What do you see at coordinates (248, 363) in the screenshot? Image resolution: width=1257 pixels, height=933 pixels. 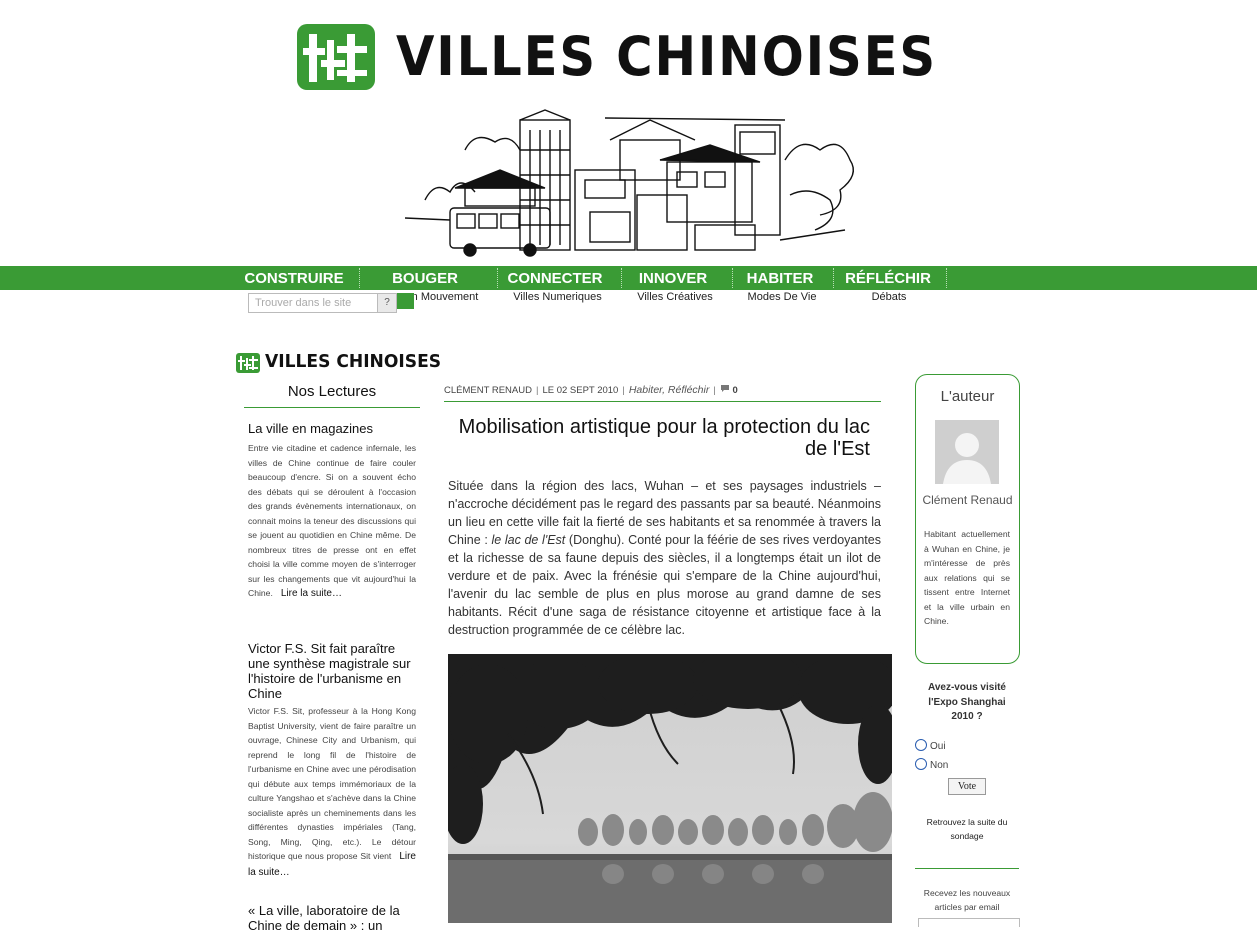 I see `sidebar-logo-icon` at bounding box center [248, 363].